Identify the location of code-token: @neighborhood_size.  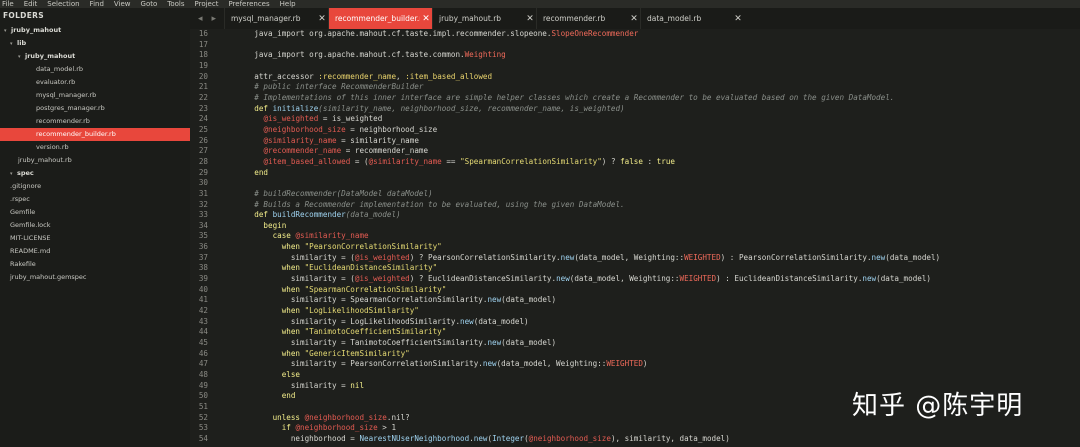
(345, 417).